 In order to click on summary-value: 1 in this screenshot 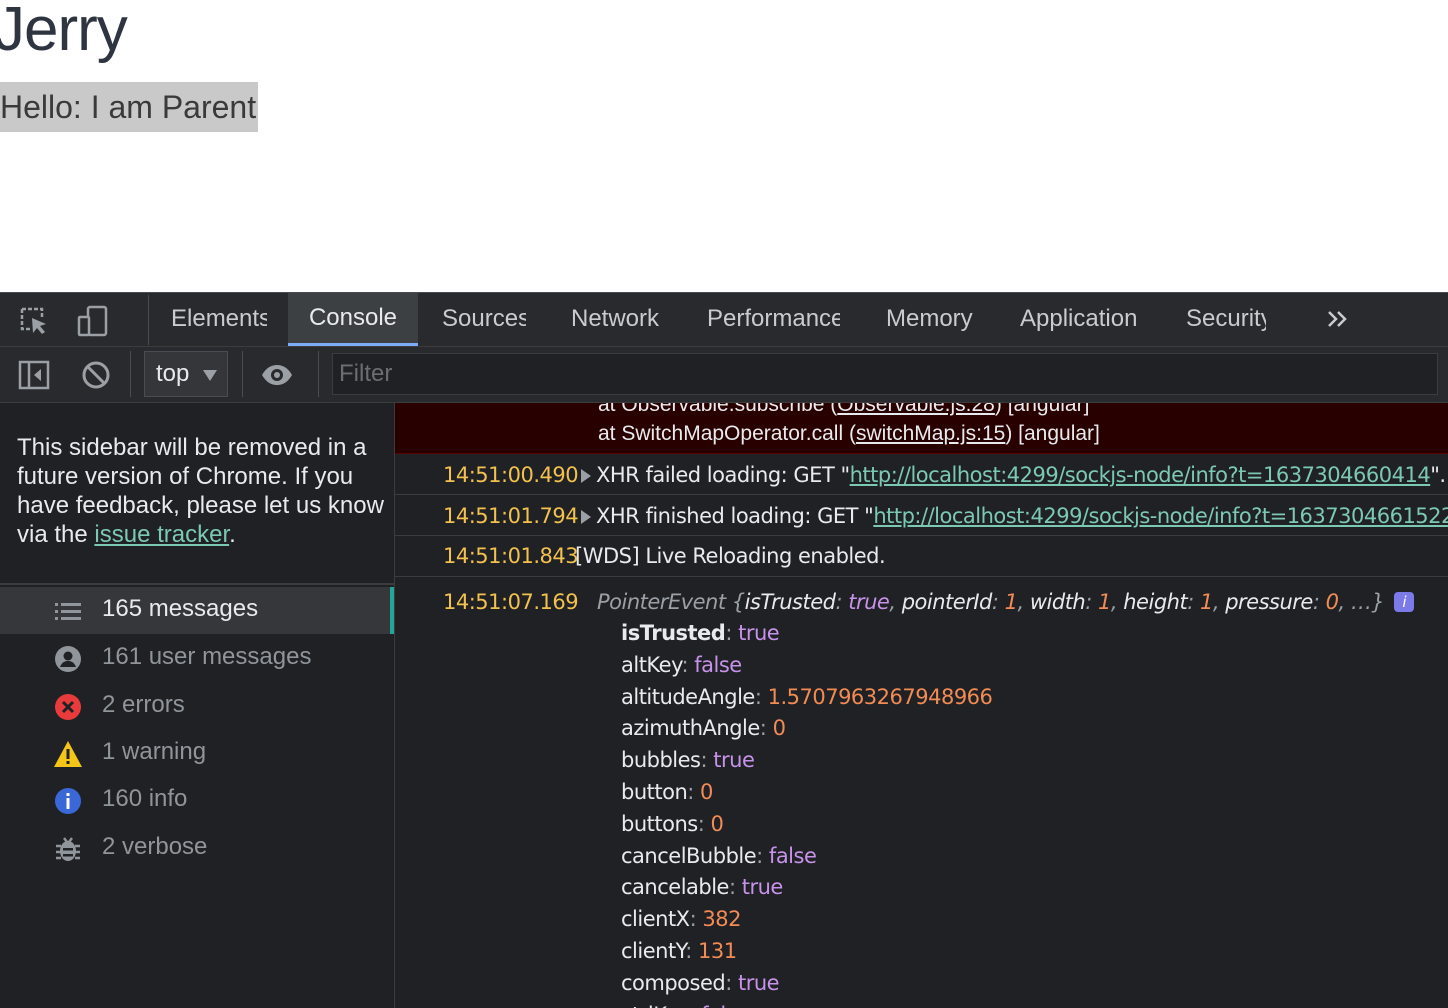, I will do `click(1206, 602)`.